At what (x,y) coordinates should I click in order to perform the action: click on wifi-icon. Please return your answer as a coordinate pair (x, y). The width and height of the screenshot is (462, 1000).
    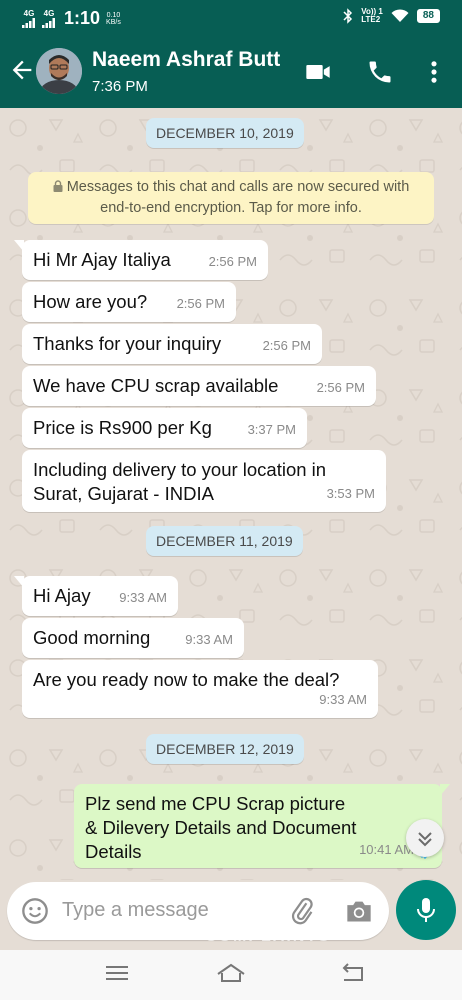
    Looking at the image, I should click on (400, 15).